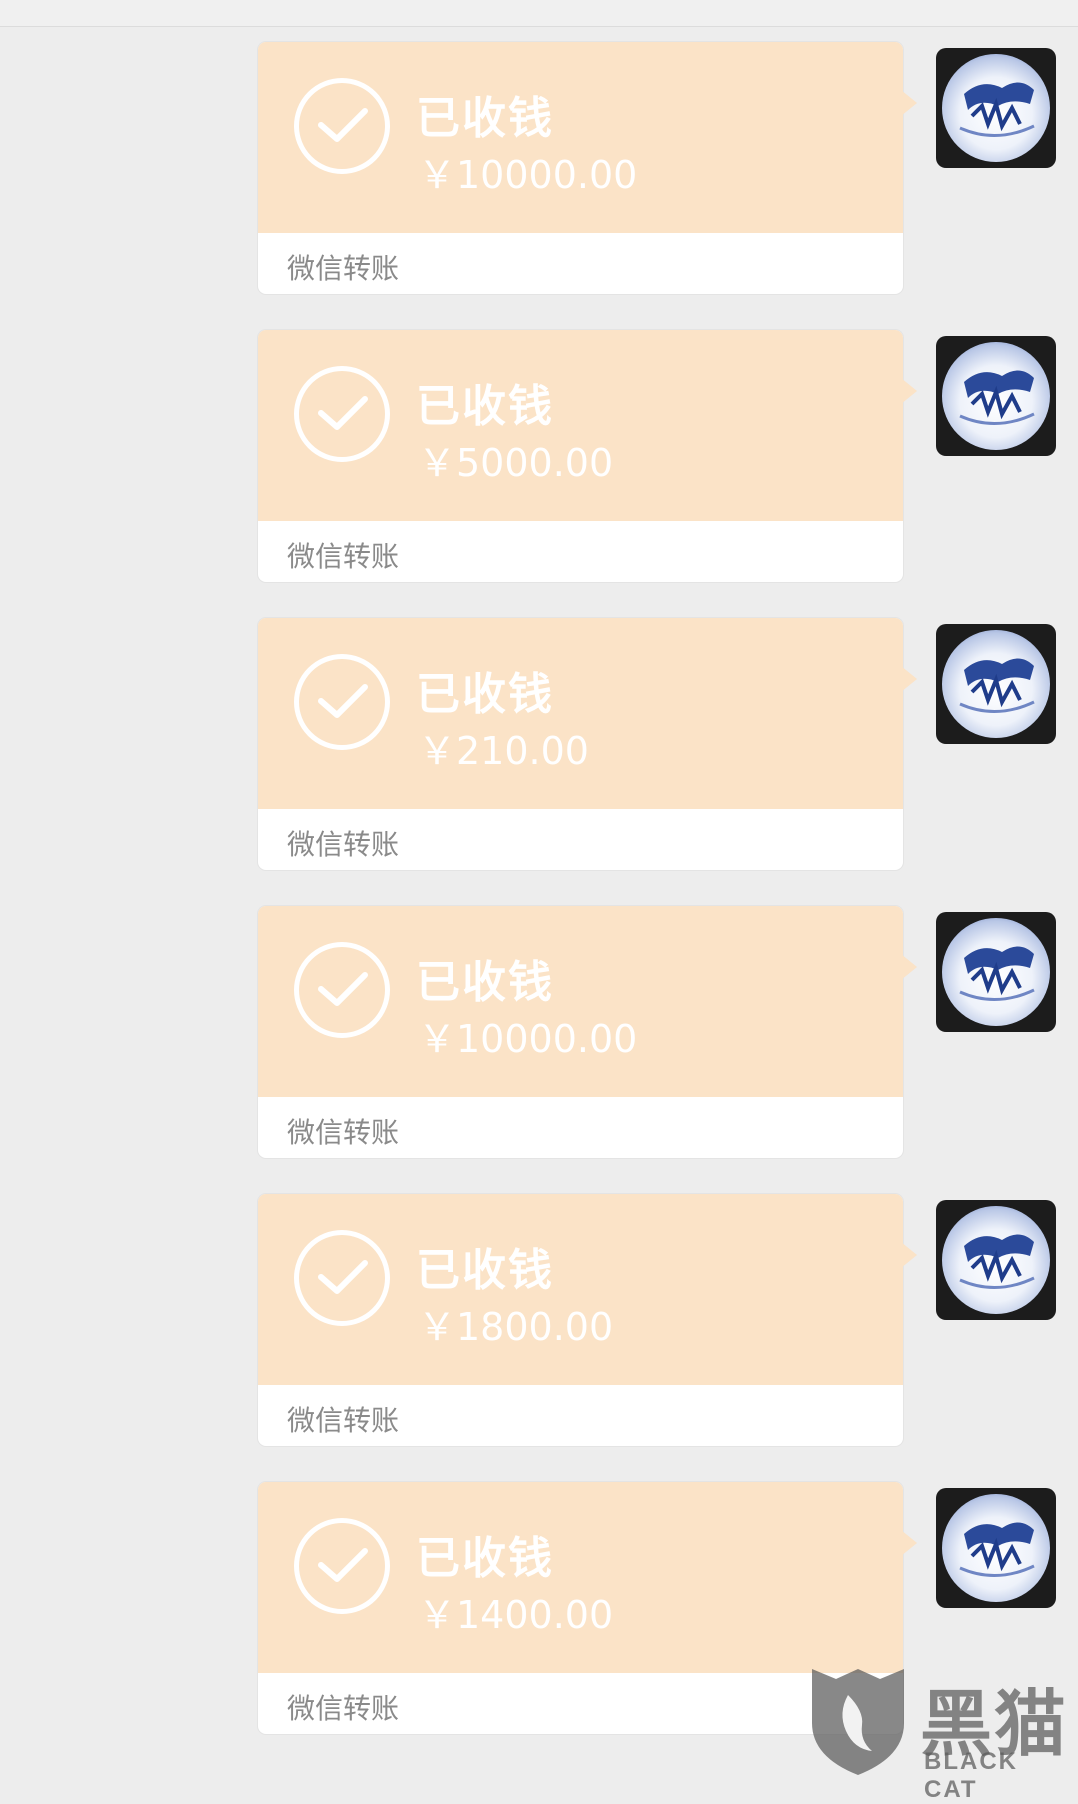 The image size is (1078, 1804). Describe the element at coordinates (858, 1722) in the screenshot. I see `cat-shield-icon` at that location.